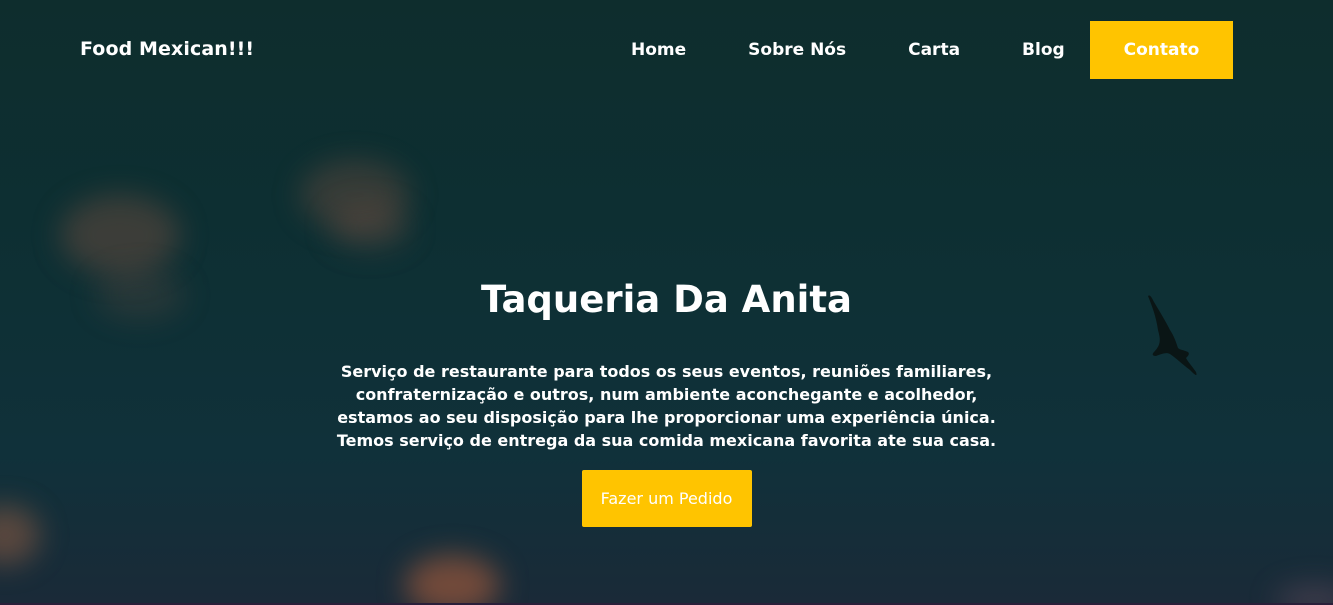  Describe the element at coordinates (167, 49) in the screenshot. I see `brand-logo: Food Mexican!!!` at that location.